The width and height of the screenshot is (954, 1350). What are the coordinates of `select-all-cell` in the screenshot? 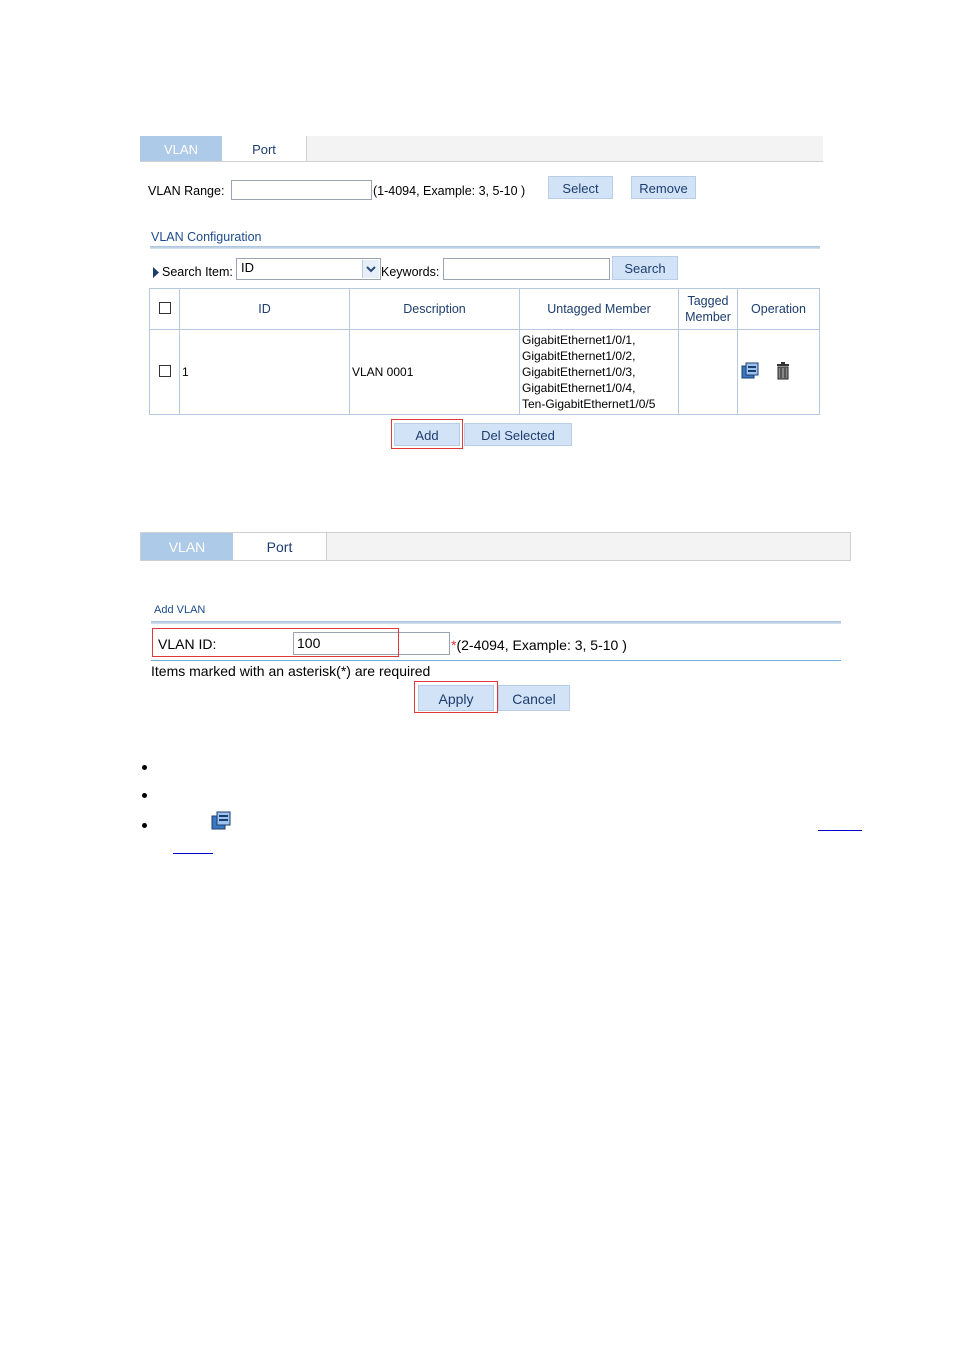 It's located at (164, 309).